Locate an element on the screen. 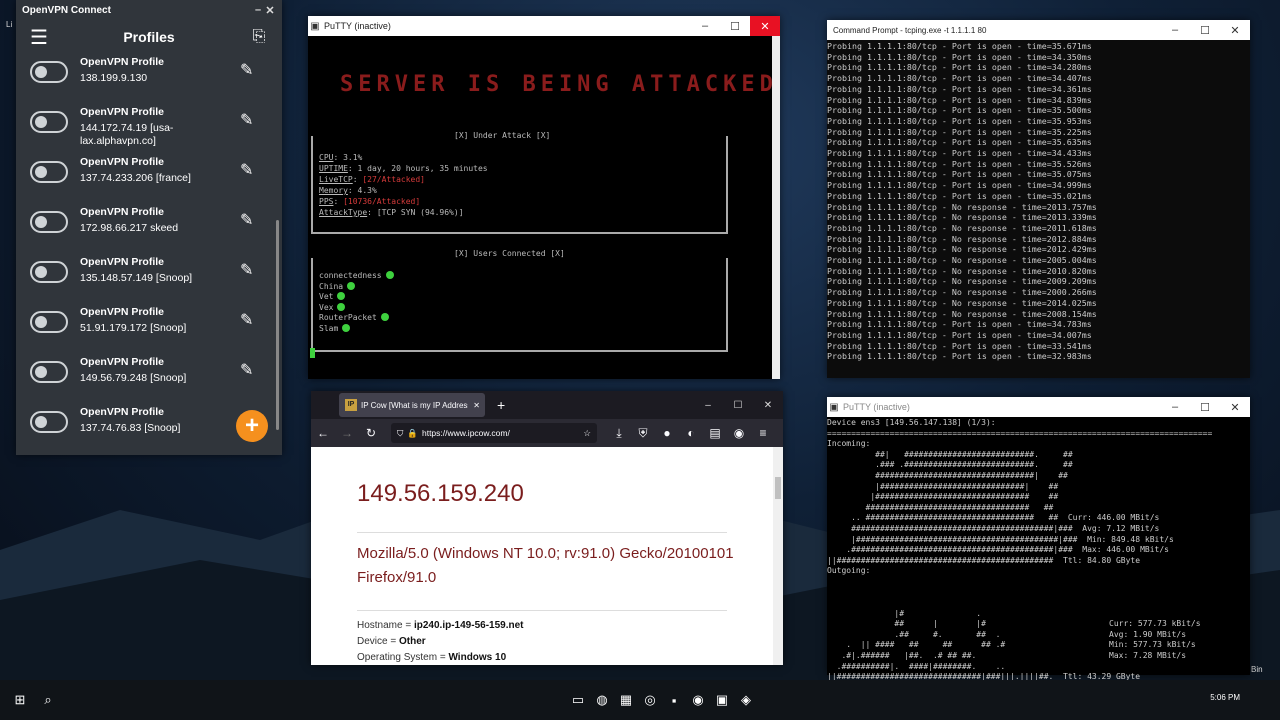 This screenshot has height=720, width=1280. taskbar: ⊞ ⌕ ▭ ◍ ▦ ◎ ▪ ◉ ▣ ◈ 5:06 PM is located at coordinates (640, 700).